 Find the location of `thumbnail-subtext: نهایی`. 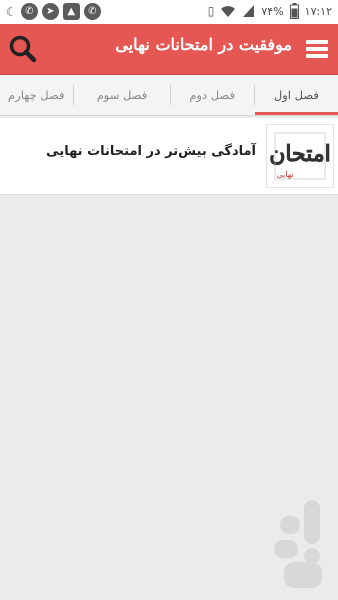

thumbnail-subtext: نهایی is located at coordinates (284, 174).